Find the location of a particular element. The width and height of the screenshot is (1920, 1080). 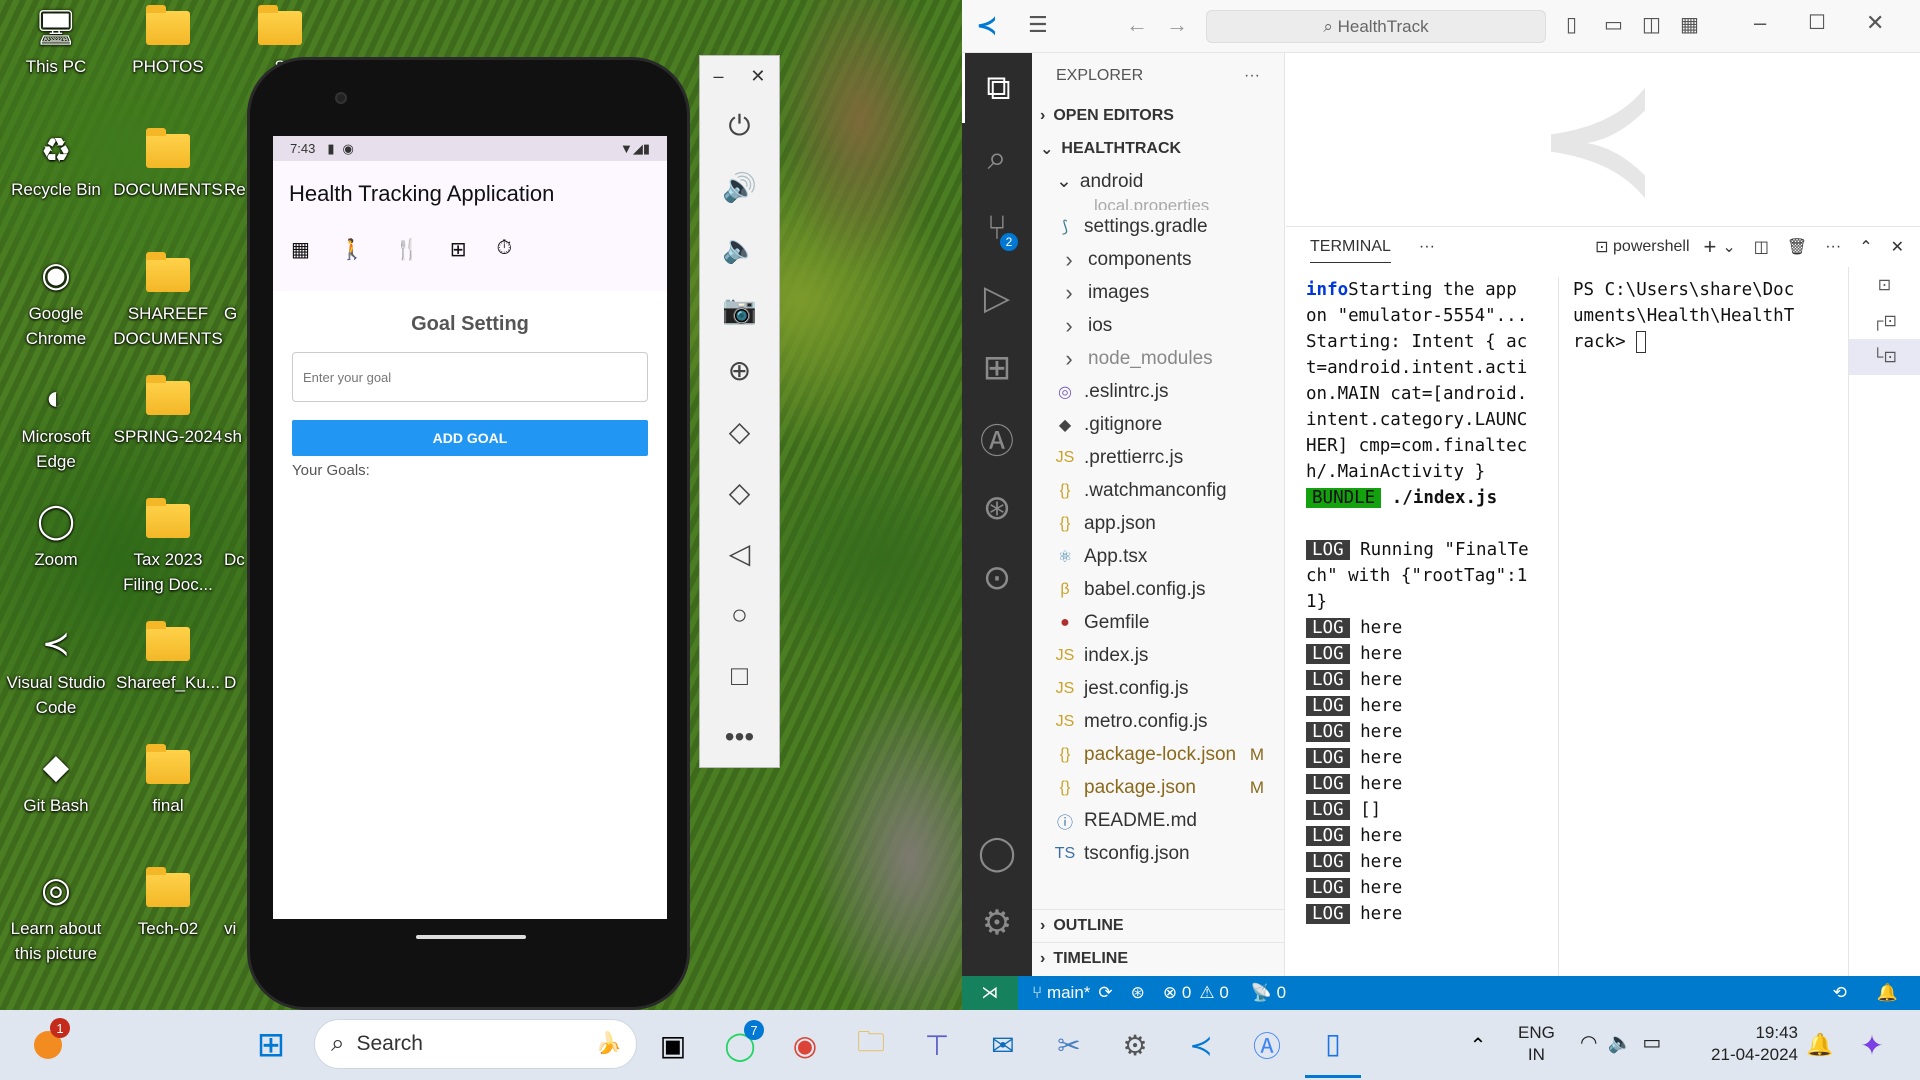

language-indicator: ENG IN is located at coordinates (1536, 1044).